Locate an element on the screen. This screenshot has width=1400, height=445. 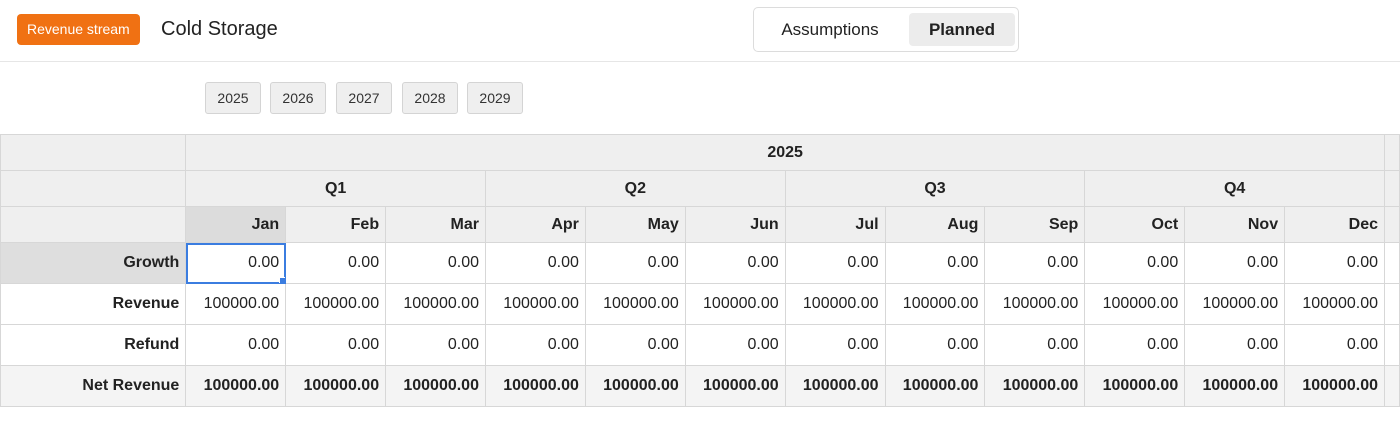
cell-growth-dec: 0.00 is located at coordinates (1334, 263).